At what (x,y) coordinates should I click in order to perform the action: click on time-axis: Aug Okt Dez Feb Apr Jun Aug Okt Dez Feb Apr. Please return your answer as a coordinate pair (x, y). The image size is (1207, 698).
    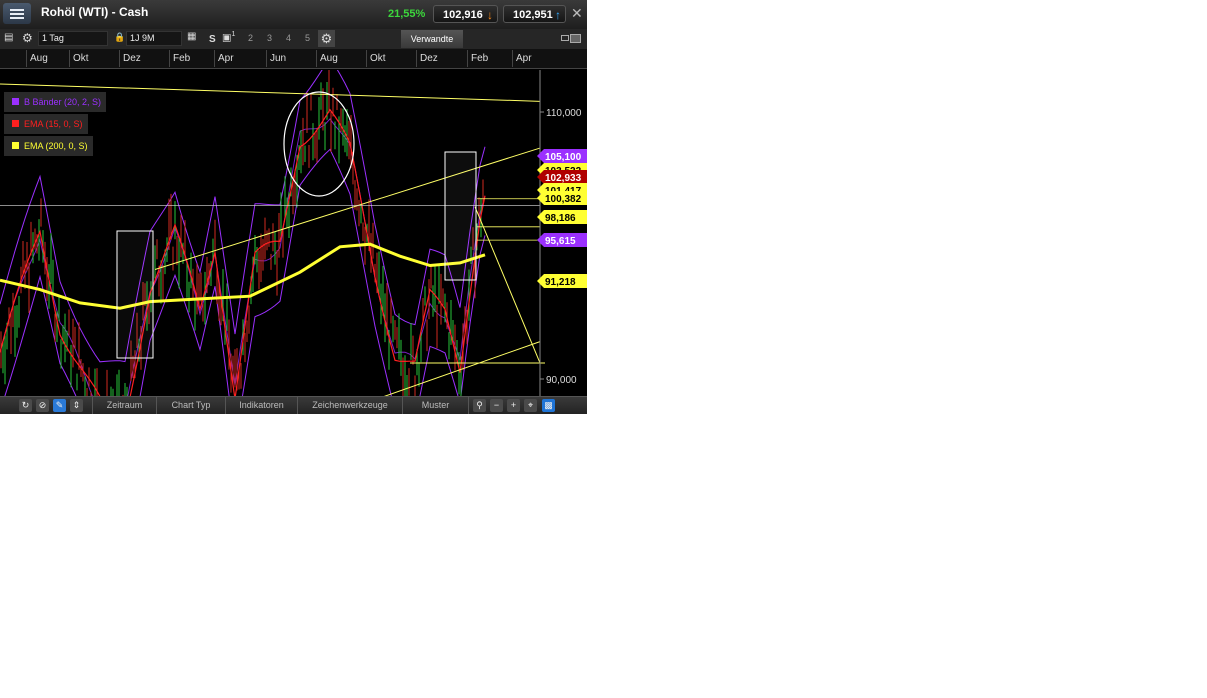
    Looking at the image, I should click on (293, 59).